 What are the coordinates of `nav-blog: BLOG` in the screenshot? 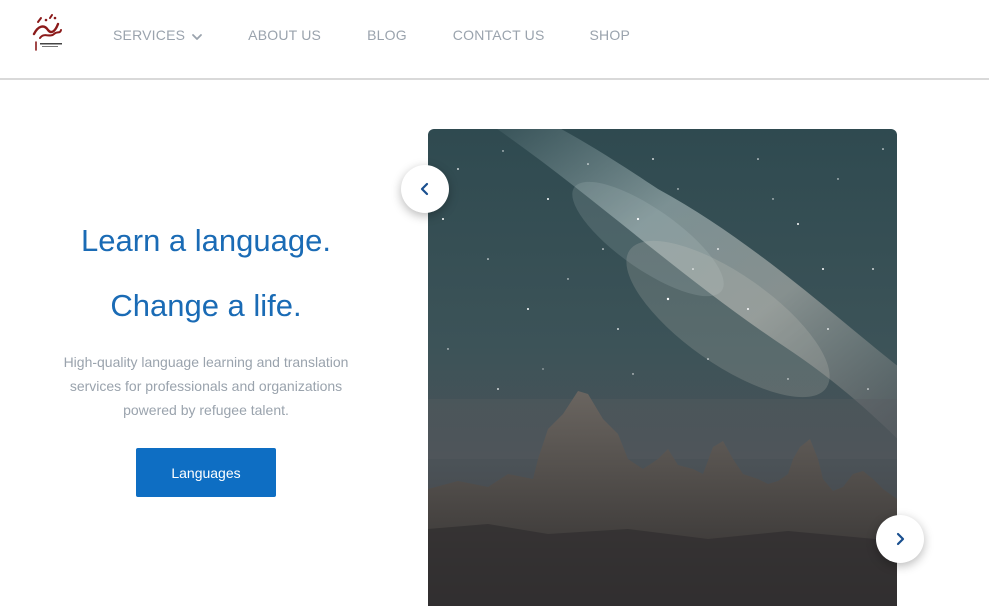 It's located at (387, 35).